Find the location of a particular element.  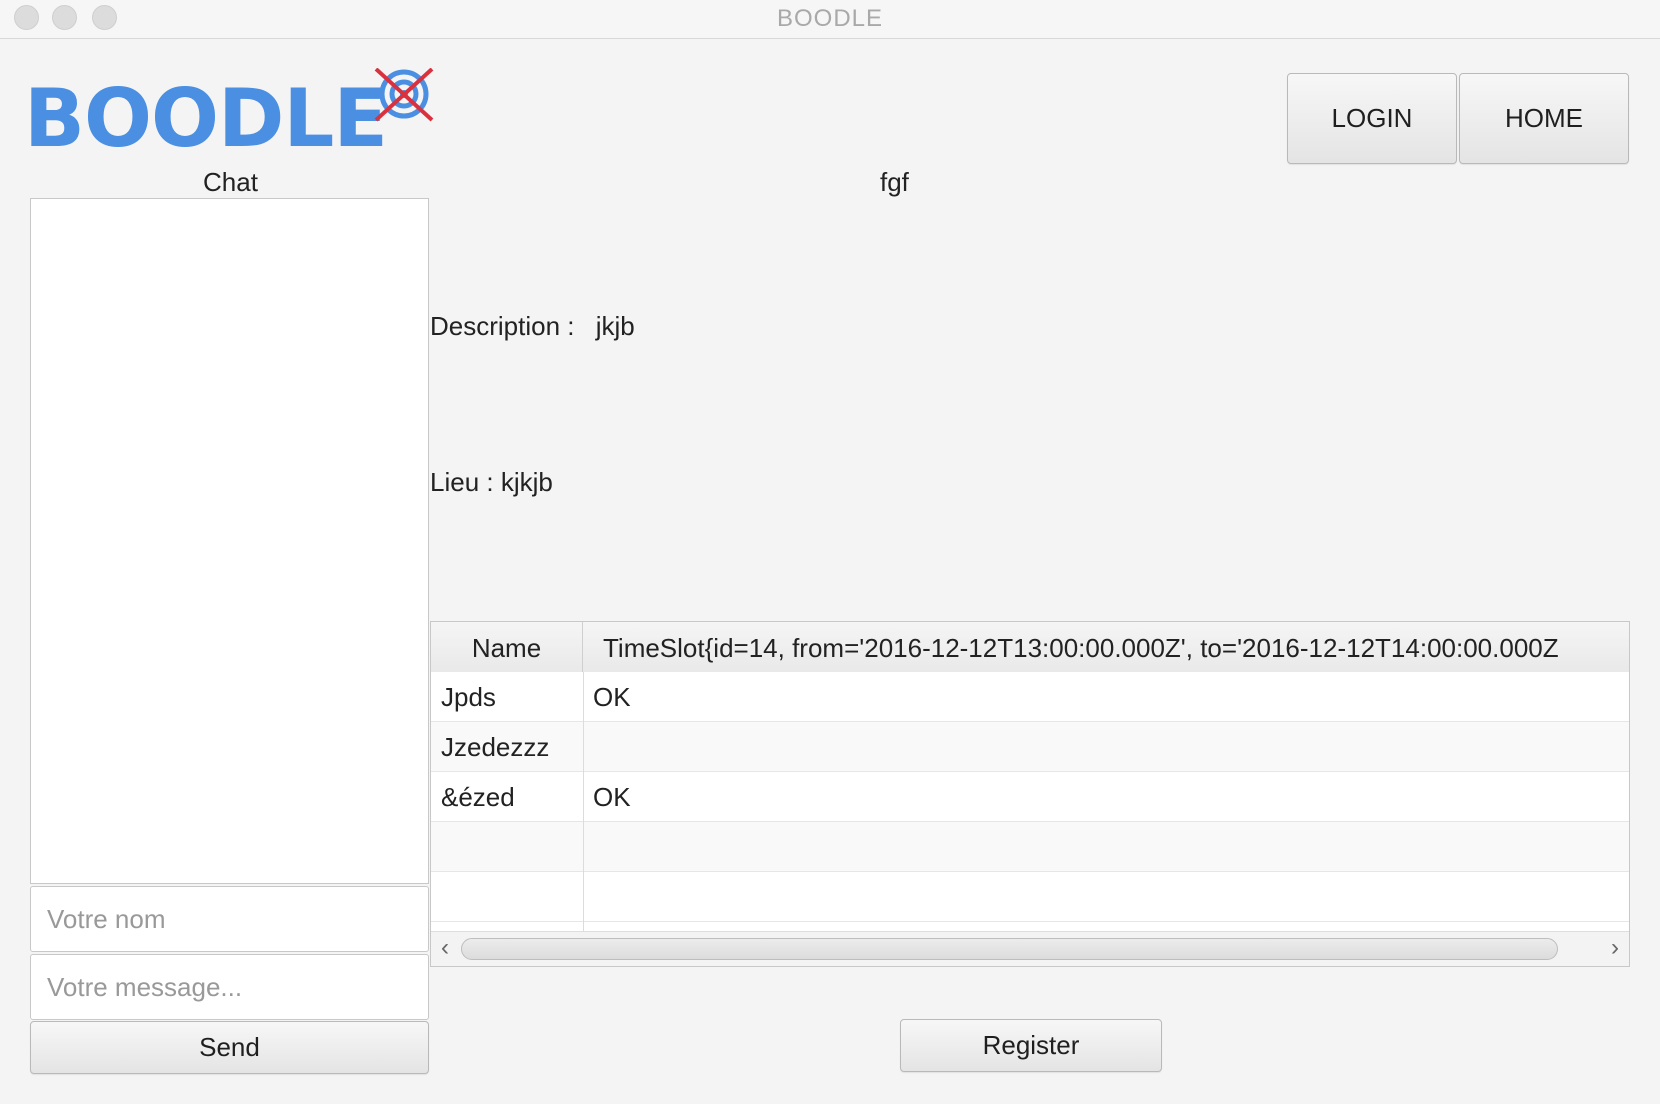

chat-messages-area is located at coordinates (229, 541).